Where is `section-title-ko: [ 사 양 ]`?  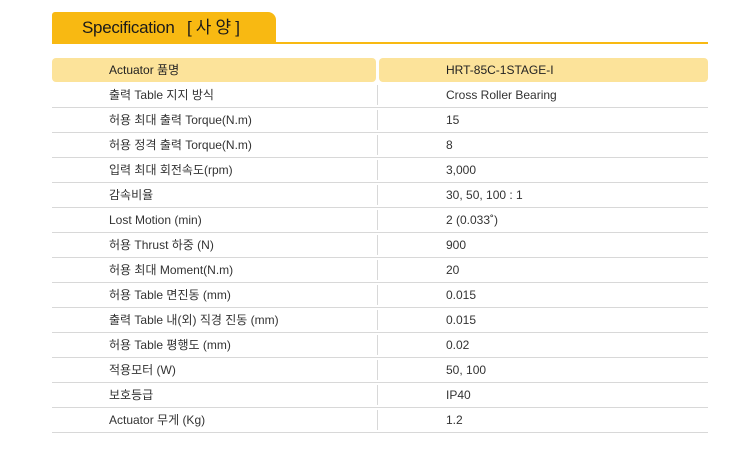 section-title-ko: [ 사 양 ] is located at coordinates (213, 27).